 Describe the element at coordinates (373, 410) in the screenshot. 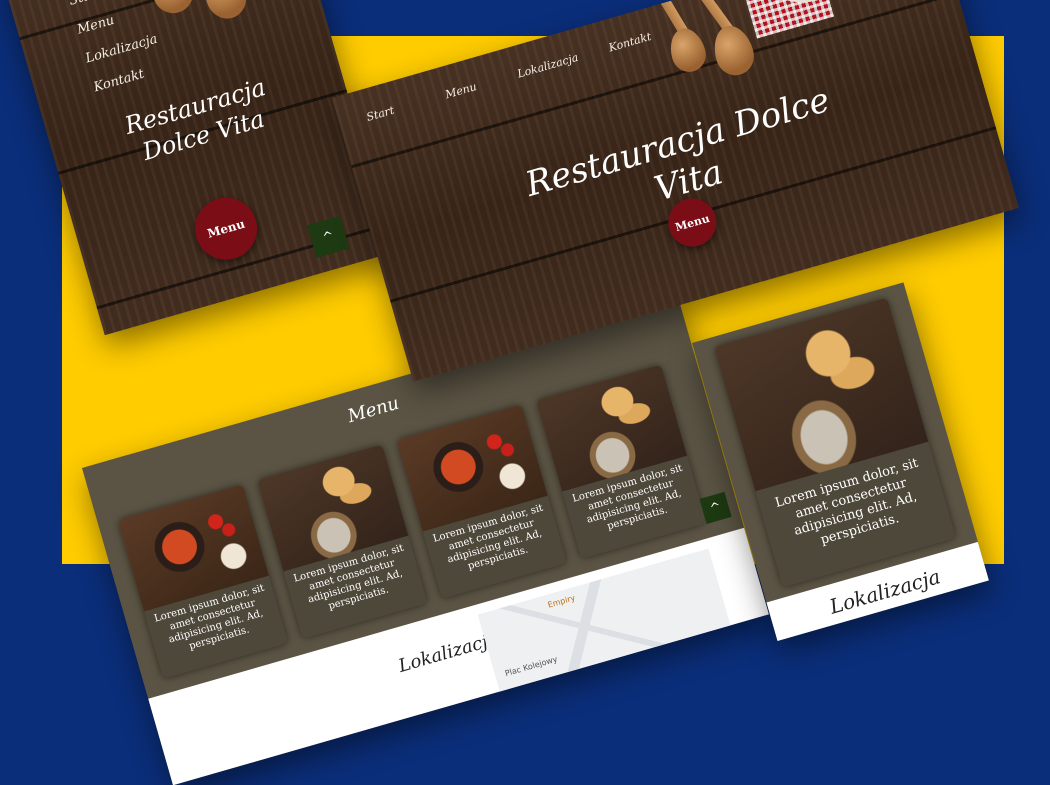

I see `menu-section-title: Menu` at that location.